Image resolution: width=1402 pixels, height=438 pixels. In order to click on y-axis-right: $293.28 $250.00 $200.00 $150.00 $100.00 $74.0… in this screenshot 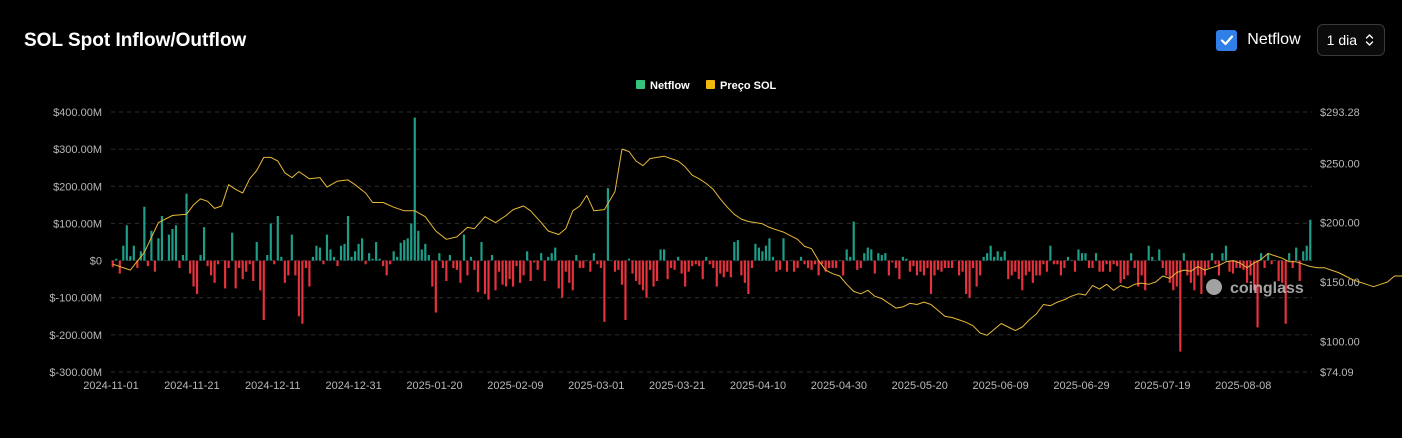, I will do `click(1340, 243)`.